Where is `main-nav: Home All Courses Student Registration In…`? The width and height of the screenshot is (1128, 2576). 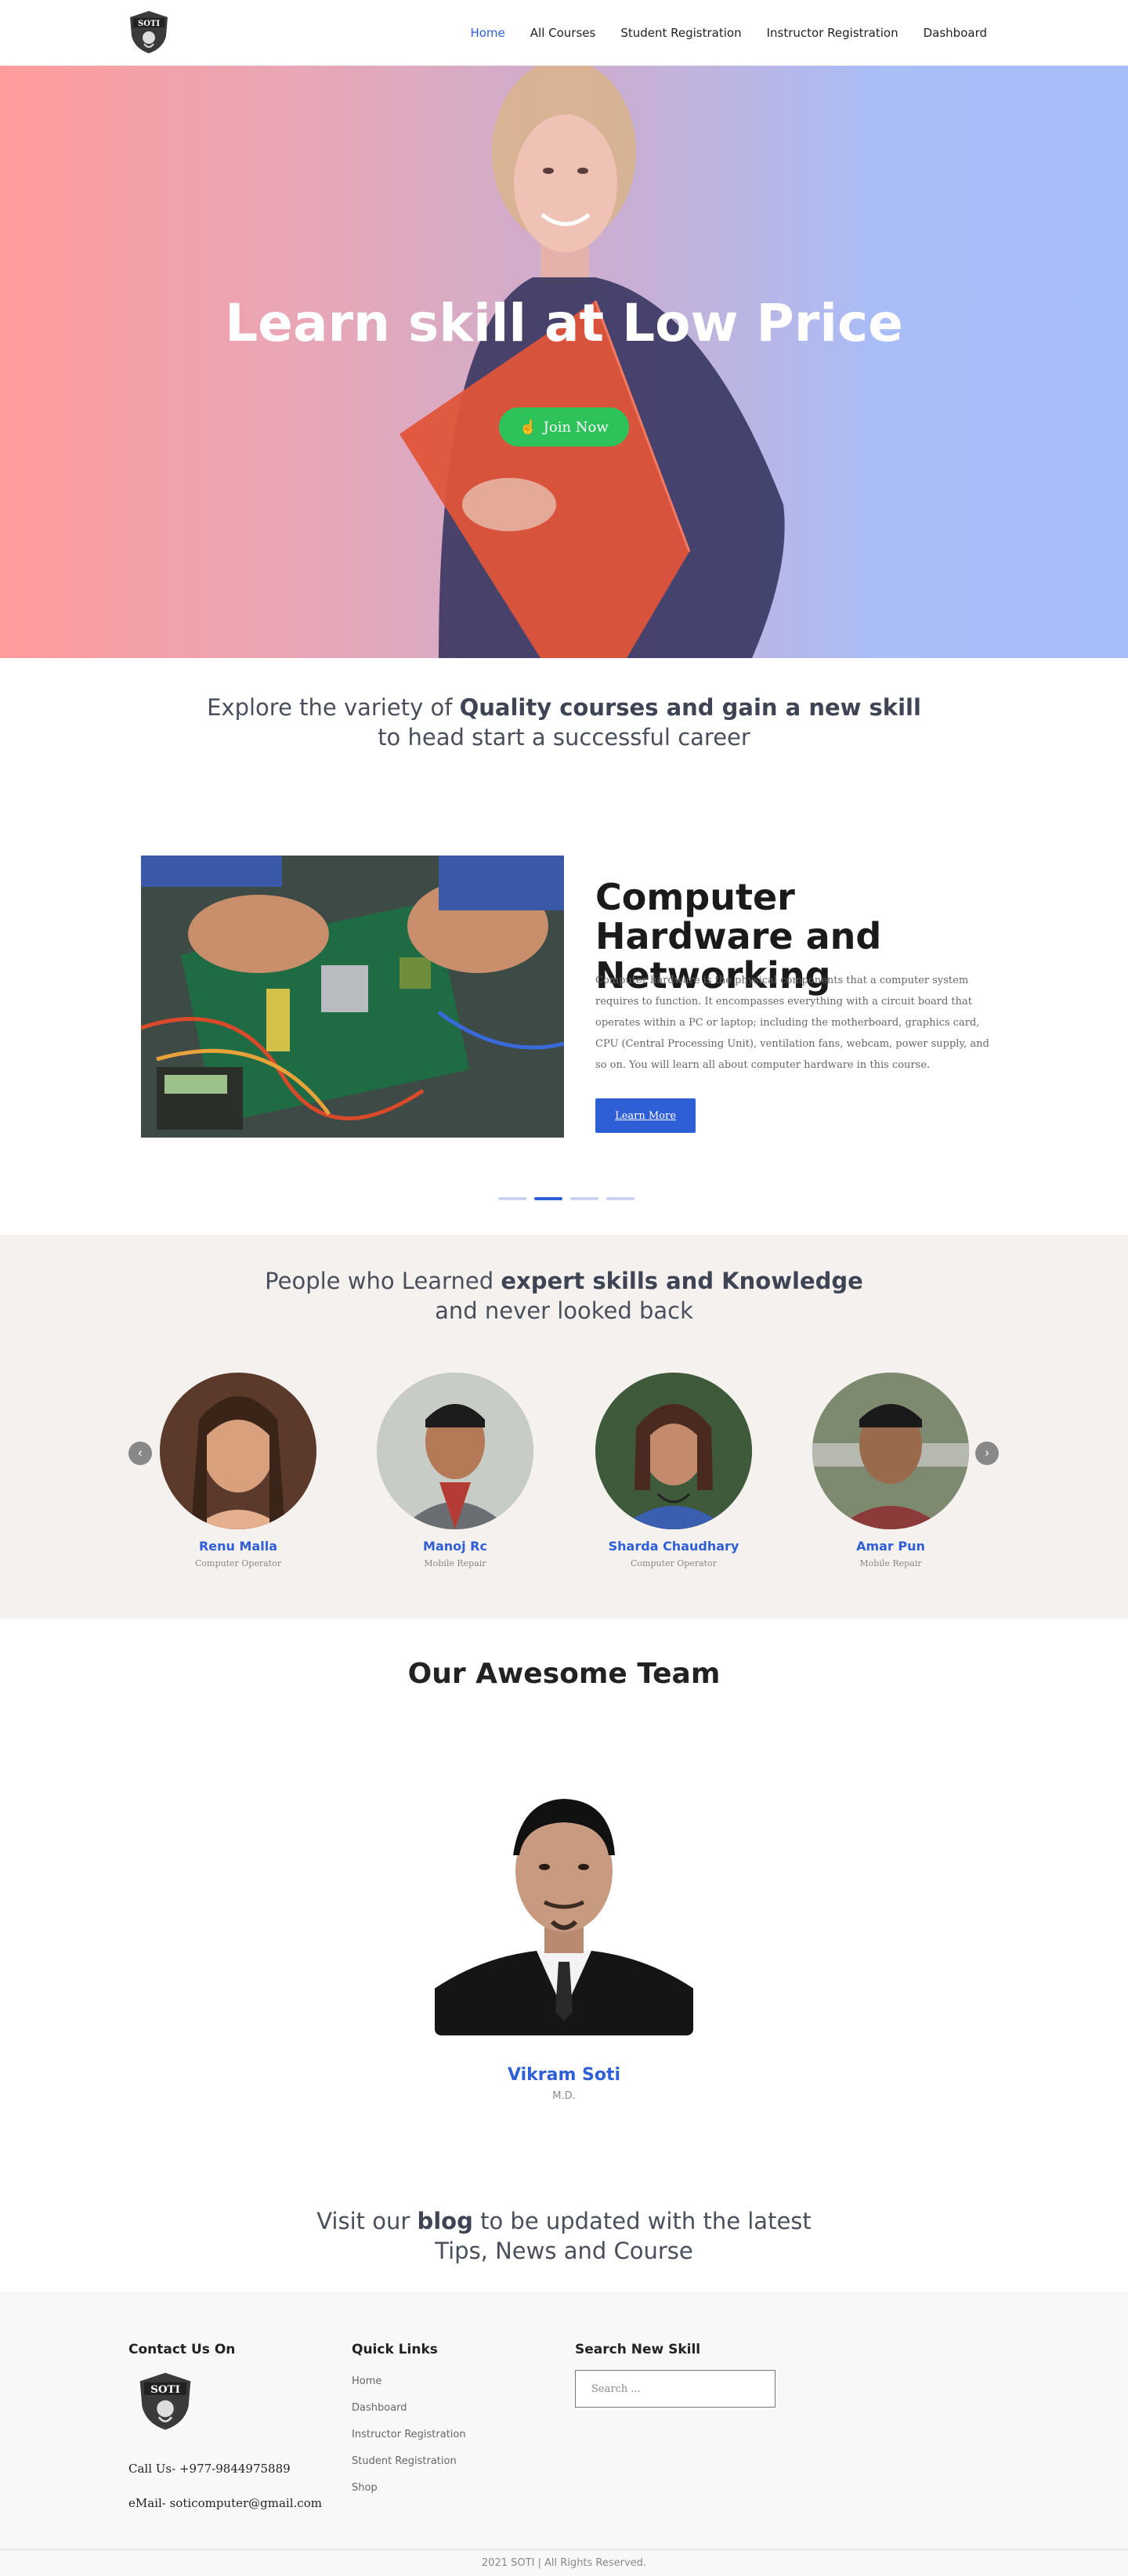
main-nav: Home All Courses Student Registration In… is located at coordinates (728, 33).